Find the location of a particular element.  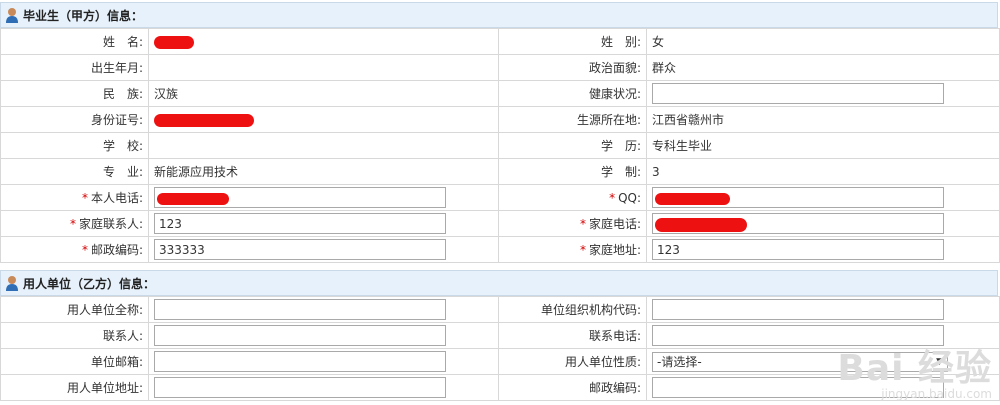

employer-type-label: 用人单位性质: is located at coordinates (572, 361).